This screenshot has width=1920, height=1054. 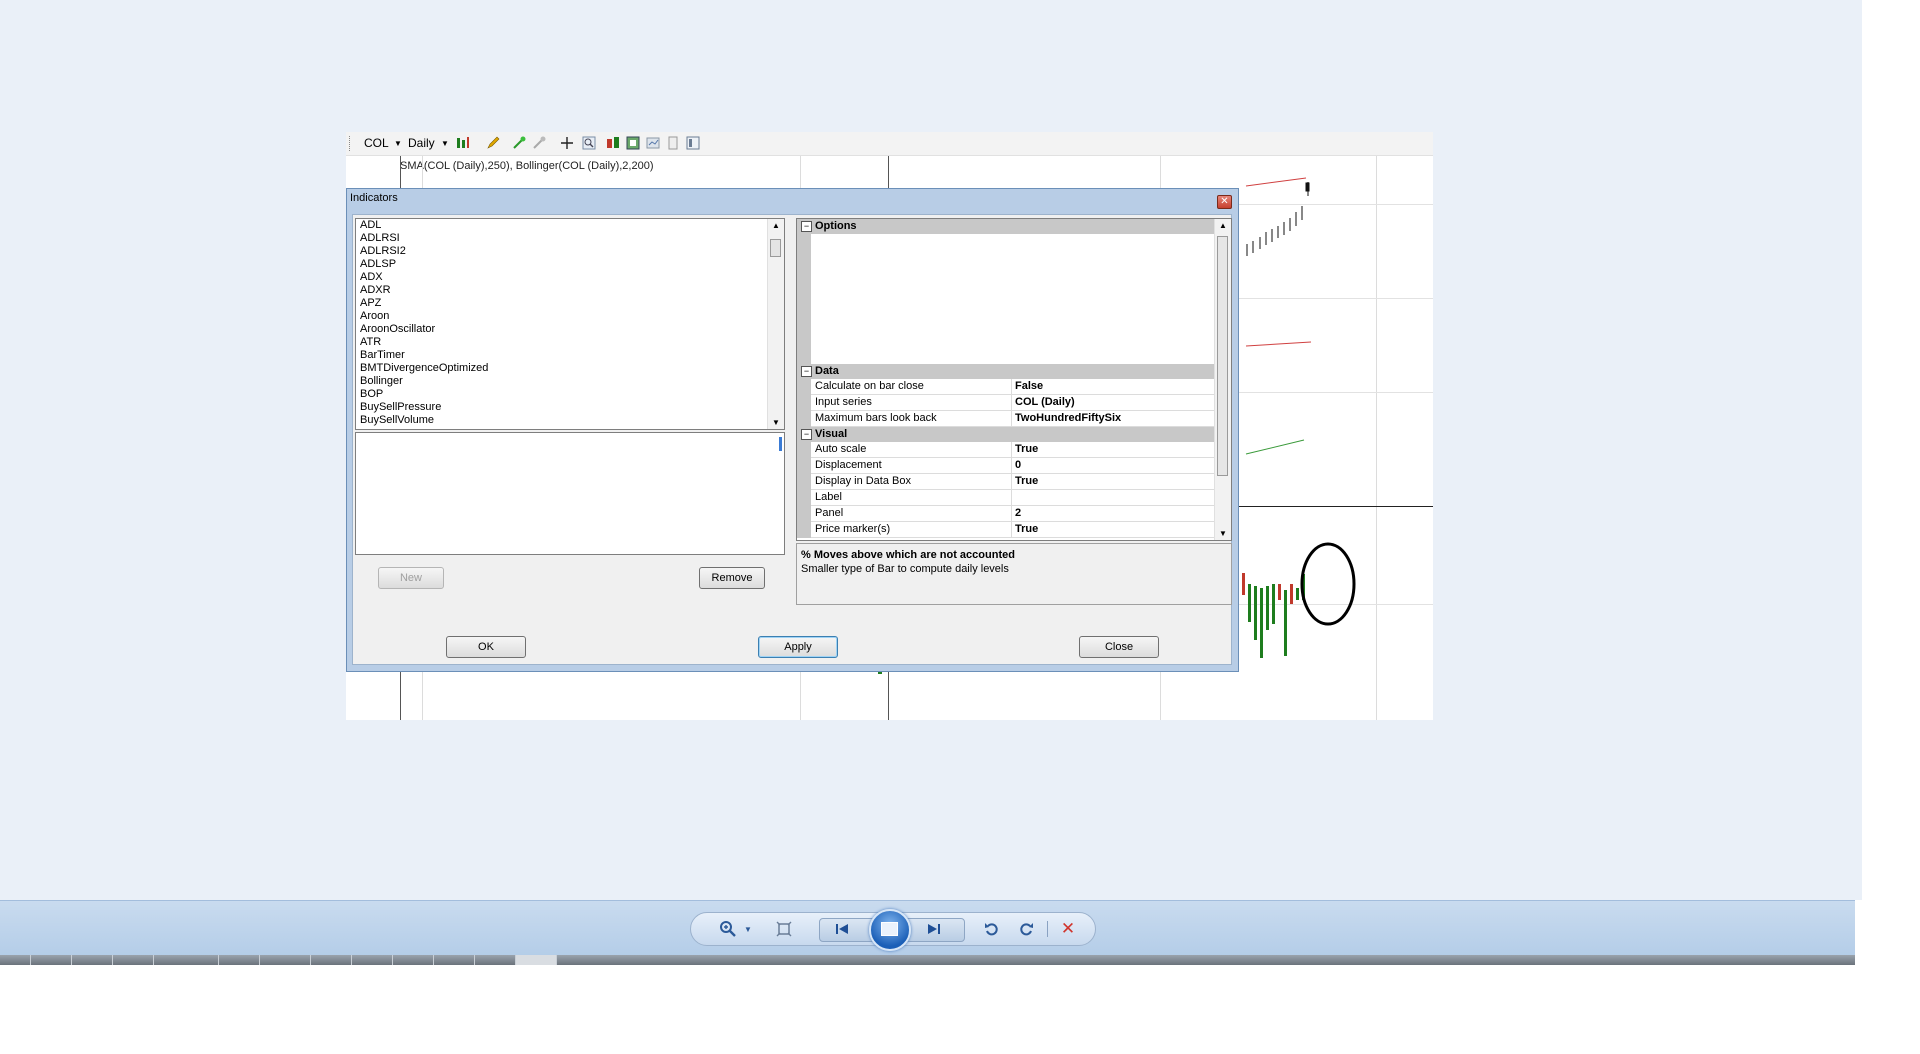 What do you see at coordinates (927, 960) in the screenshot?
I see `taskbar-strip` at bounding box center [927, 960].